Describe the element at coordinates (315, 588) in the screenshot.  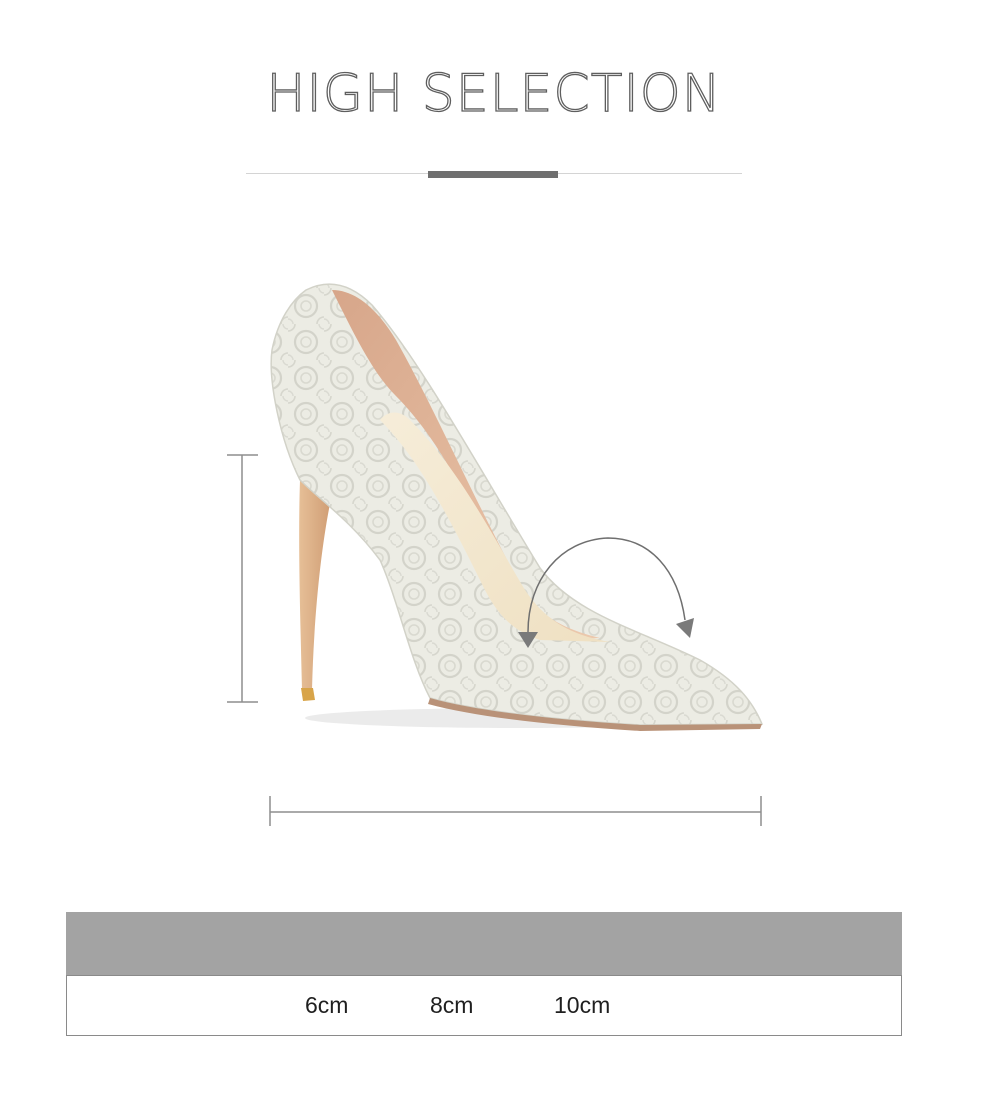
I see `heel-stiletto` at that location.